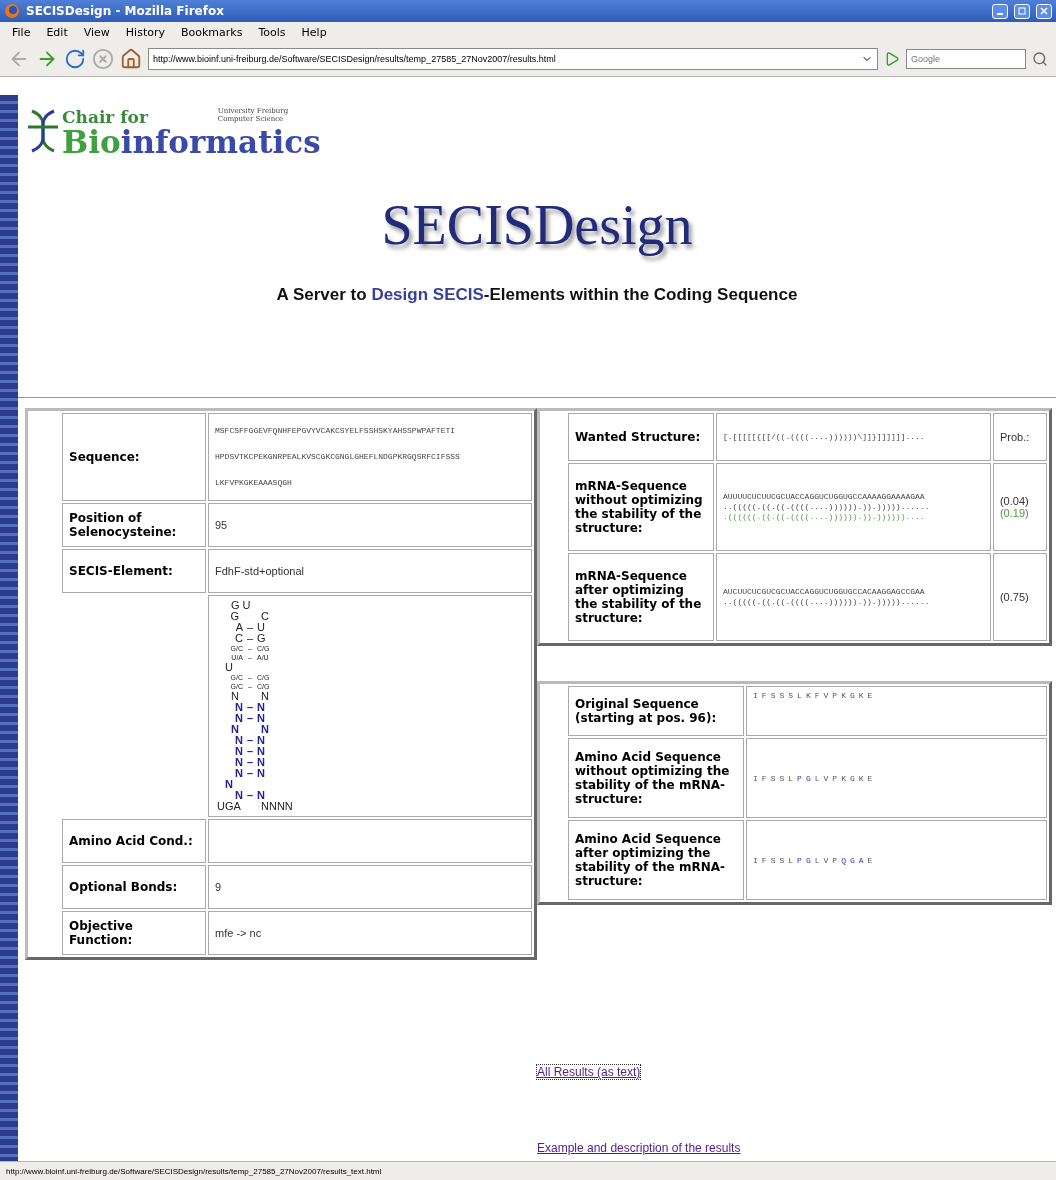  Describe the element at coordinates (370, 571) in the screenshot. I see `table-cell: FdhF-std+optional` at that location.